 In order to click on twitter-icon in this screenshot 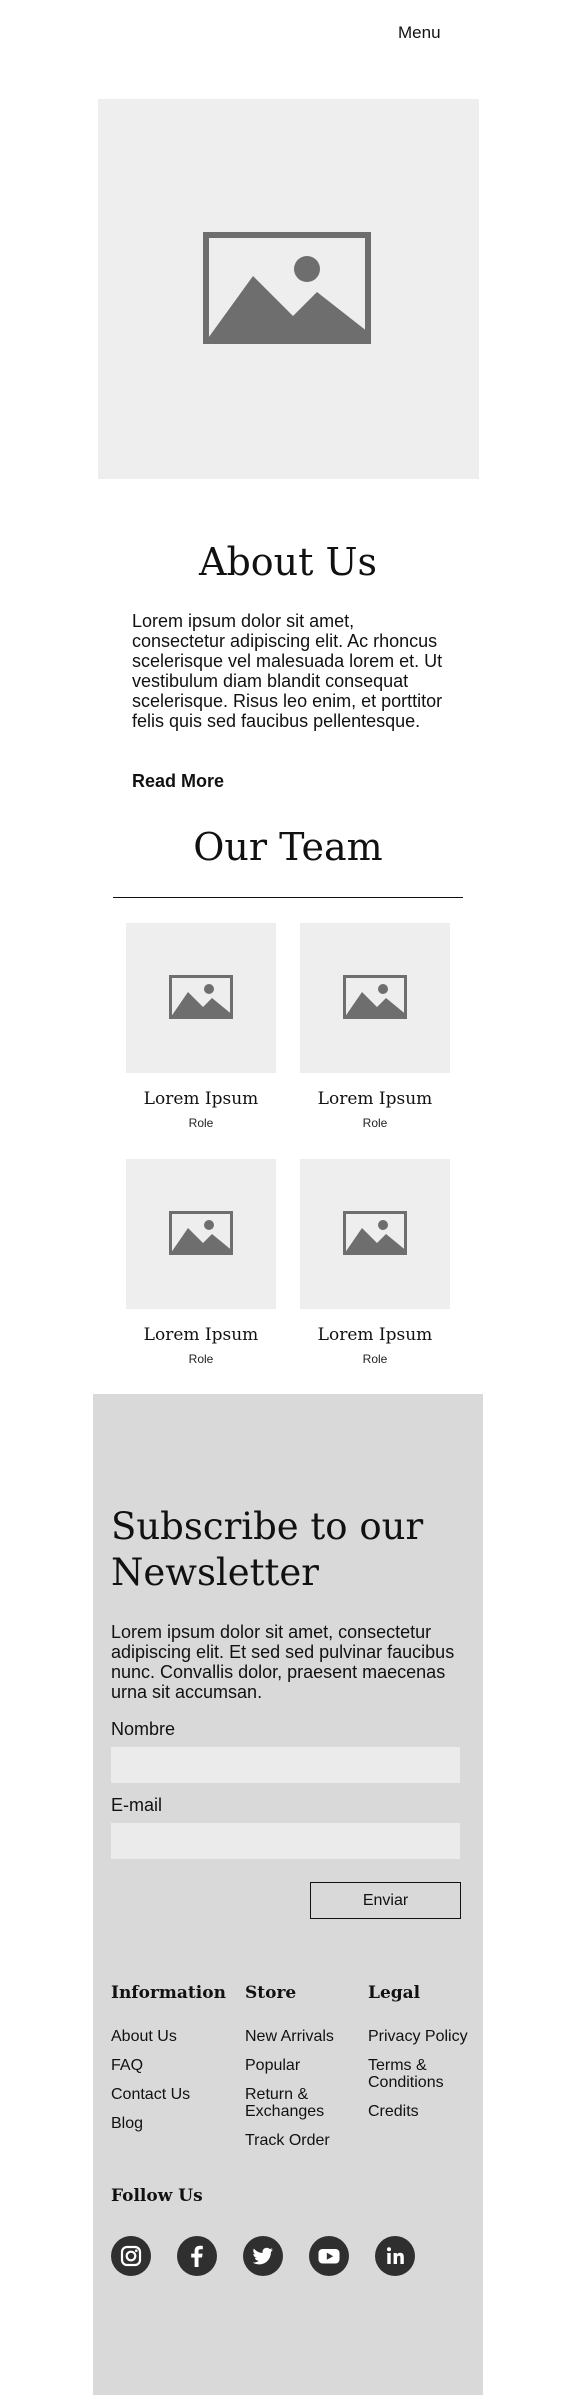, I will do `click(263, 2256)`.